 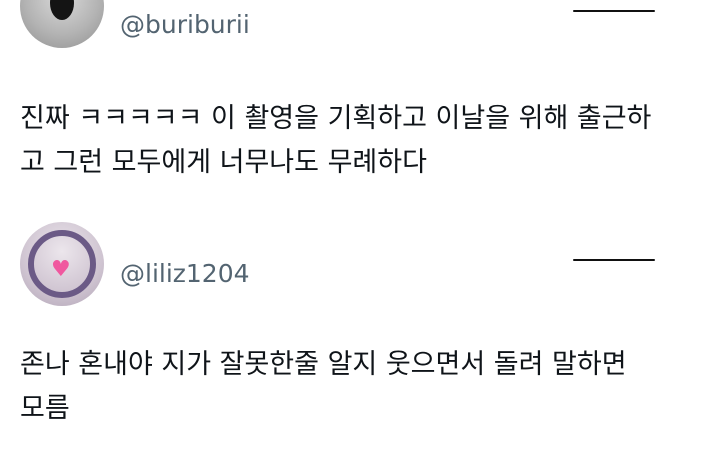 What do you see at coordinates (61, 269) in the screenshot?
I see `heart-icon: ♥` at bounding box center [61, 269].